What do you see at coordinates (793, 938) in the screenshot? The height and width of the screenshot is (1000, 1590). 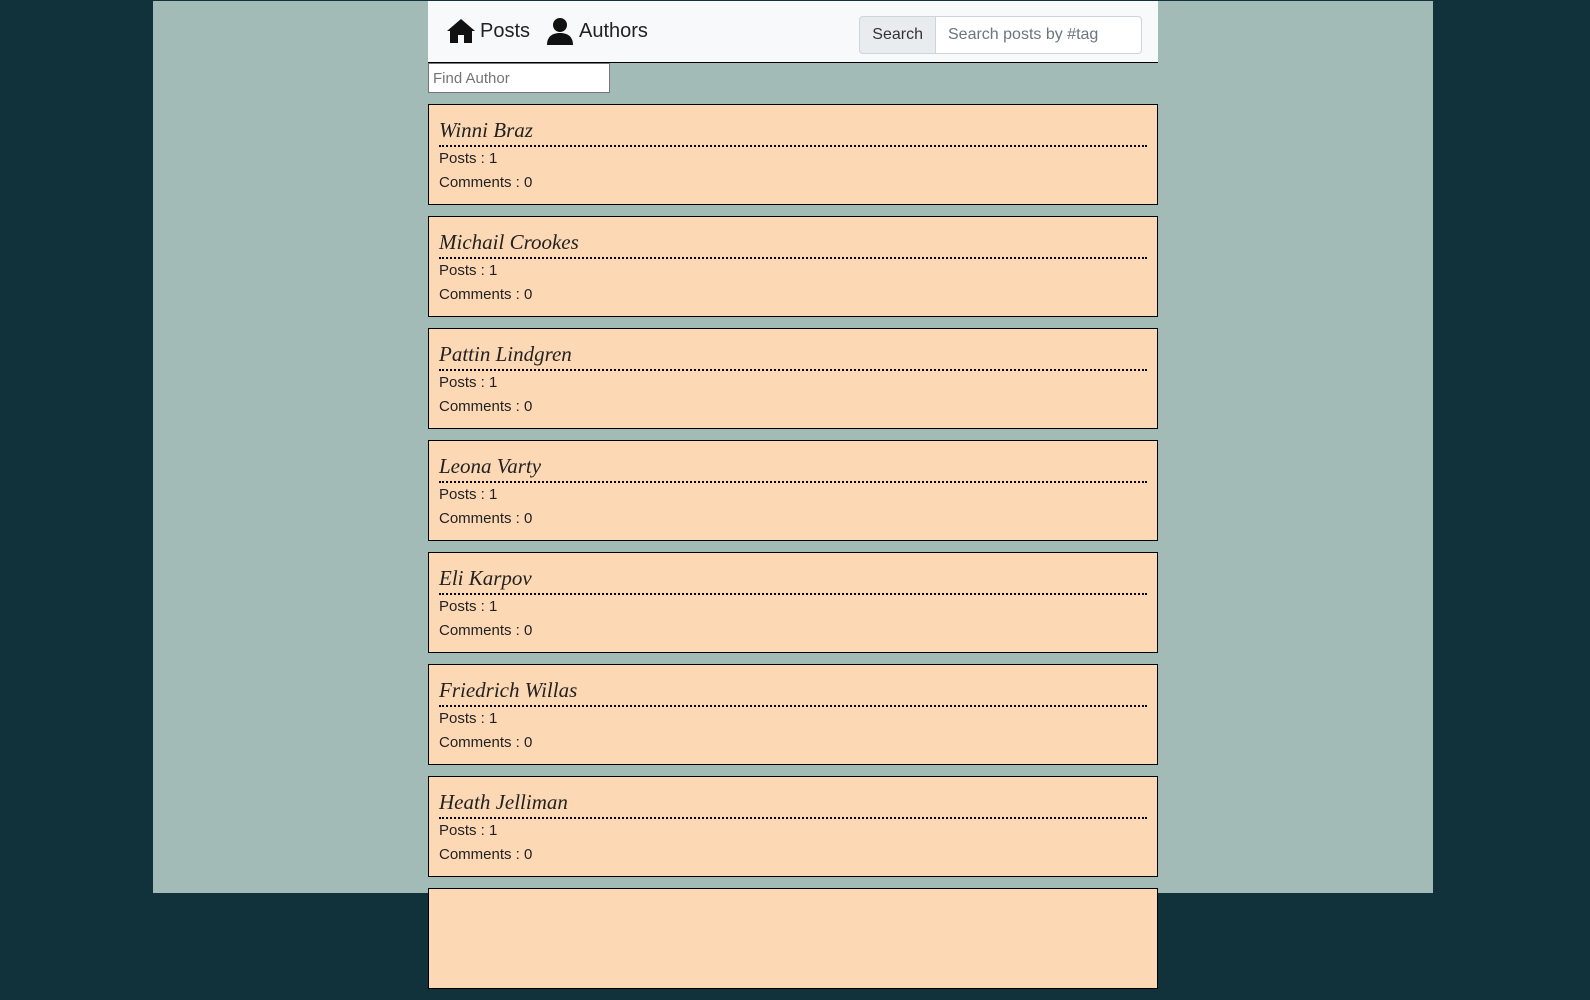 I see `author-card-partial` at bounding box center [793, 938].